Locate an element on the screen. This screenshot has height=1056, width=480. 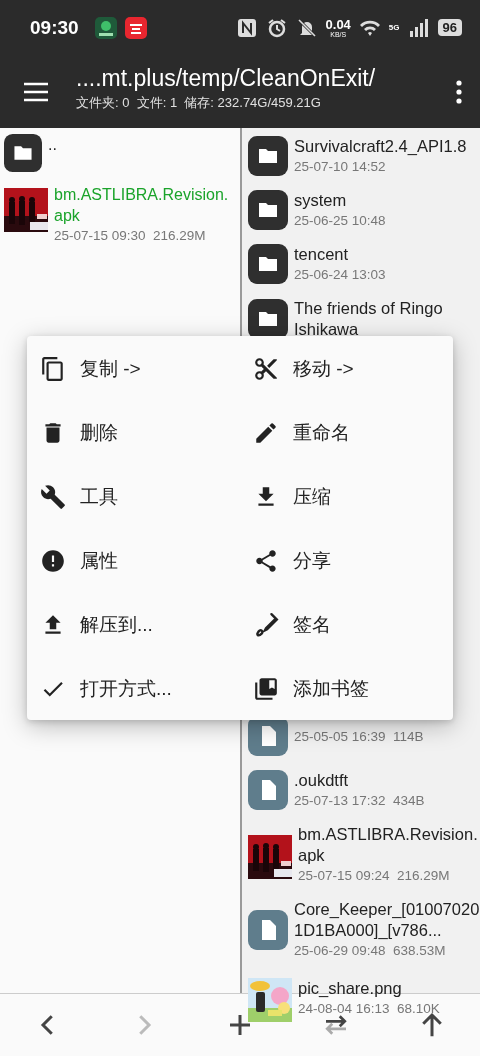
network-type: 5G is located at coordinates (394, 27).